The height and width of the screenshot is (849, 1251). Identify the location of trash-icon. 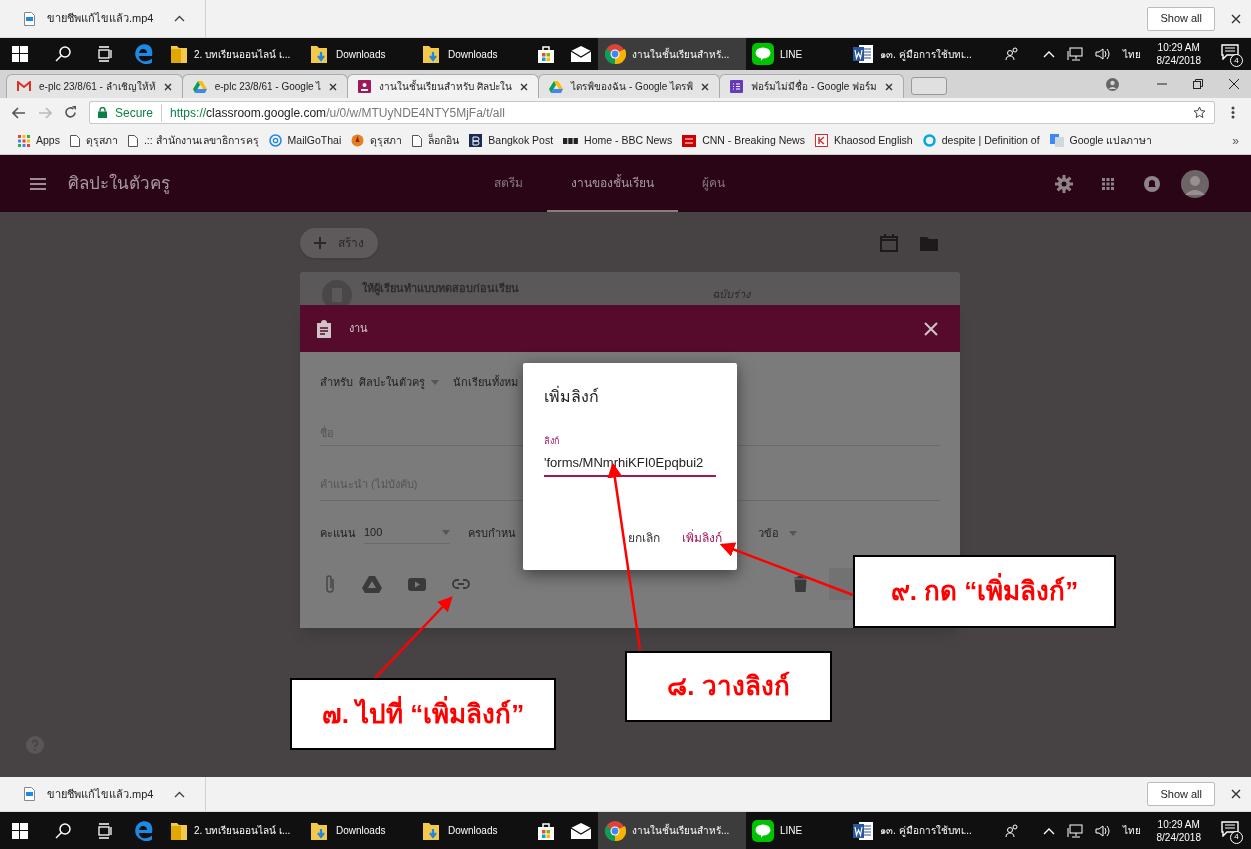
(800, 584).